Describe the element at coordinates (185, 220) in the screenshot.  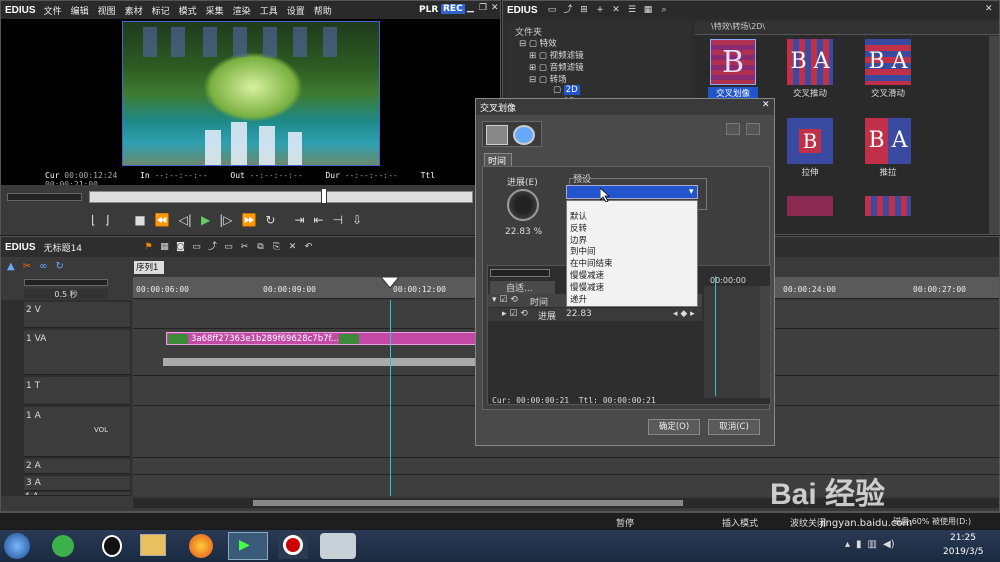
I see `step-back-icon: ◁|` at that location.